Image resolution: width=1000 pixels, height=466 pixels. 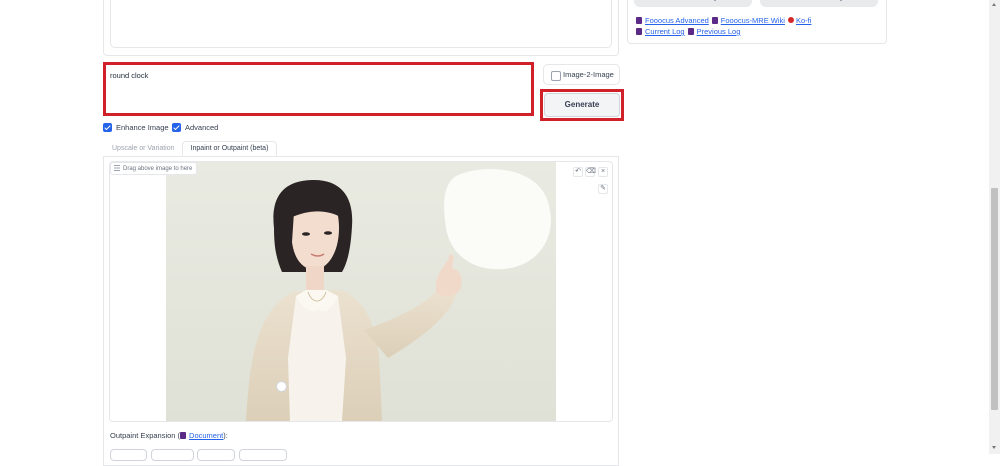 I want to click on outpaint-expansion-label: Outpaint Expansion ( Document):, so click(x=169, y=435).